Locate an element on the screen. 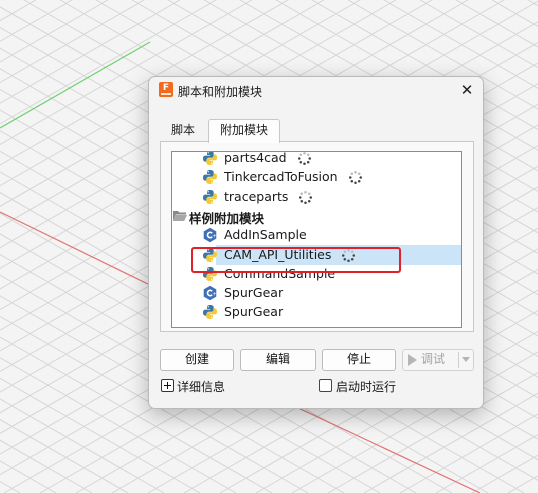  tree-item-label: AddInSample is located at coordinates (265, 235).